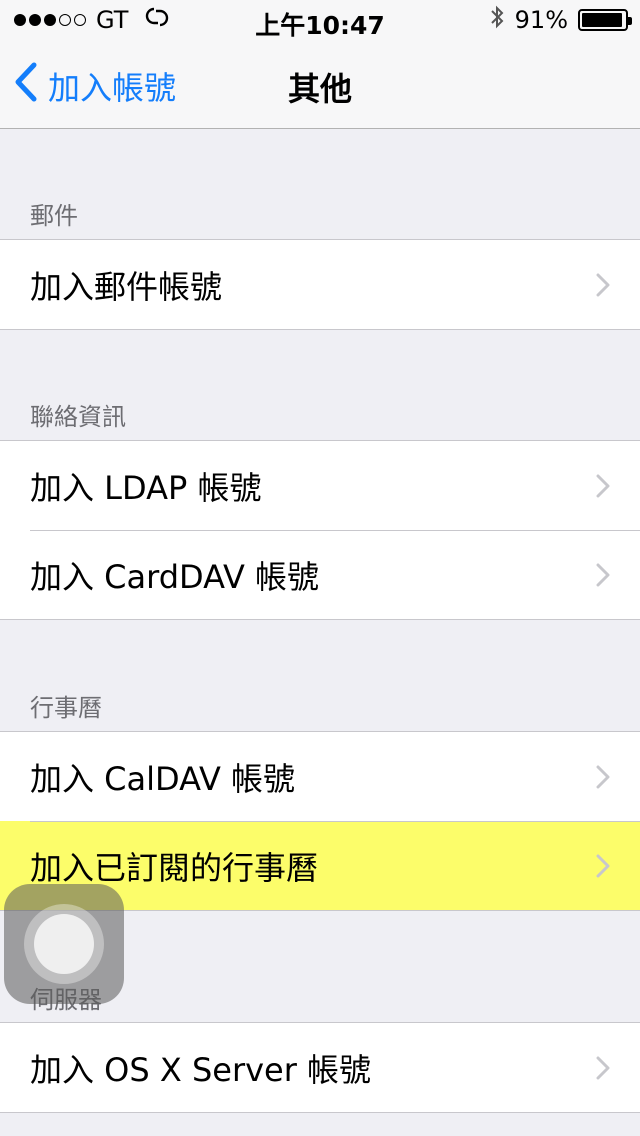  Describe the element at coordinates (319, 89) in the screenshot. I see `page-title: 其他` at that location.